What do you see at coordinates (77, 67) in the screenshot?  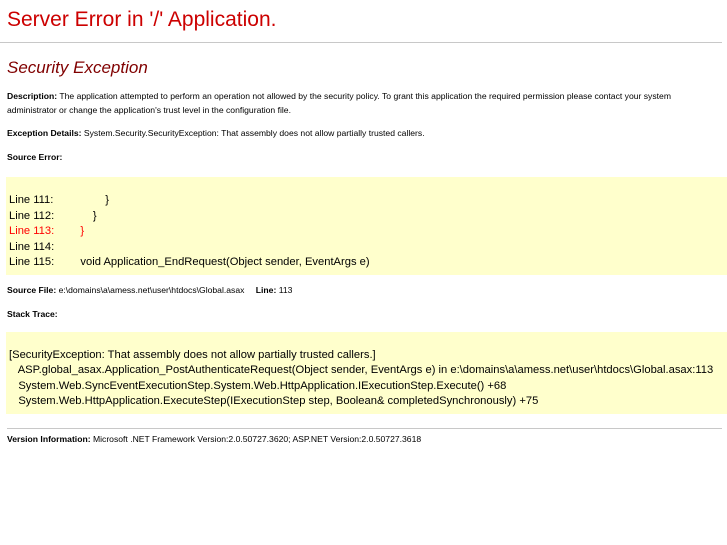 I see `exception-heading: Security Exception` at bounding box center [77, 67].